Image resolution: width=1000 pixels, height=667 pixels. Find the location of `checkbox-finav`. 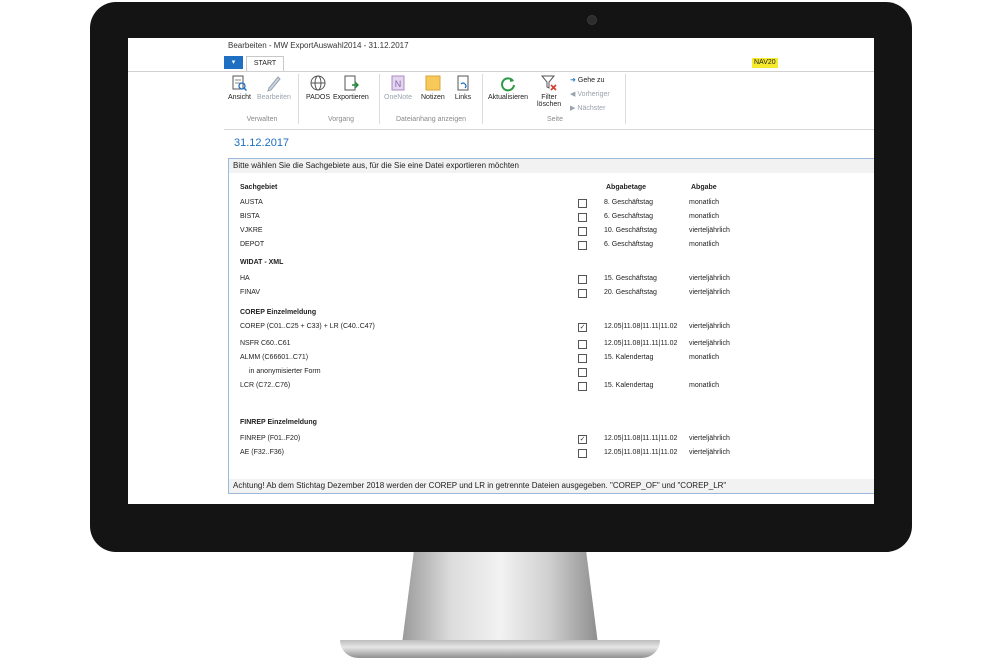

checkbox-finav is located at coordinates (582, 293).